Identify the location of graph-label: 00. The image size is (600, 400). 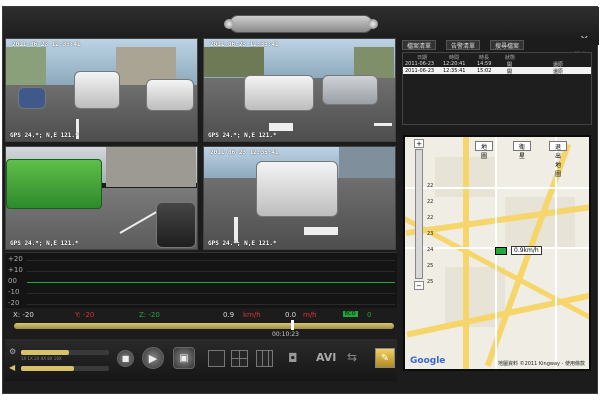
(12, 281).